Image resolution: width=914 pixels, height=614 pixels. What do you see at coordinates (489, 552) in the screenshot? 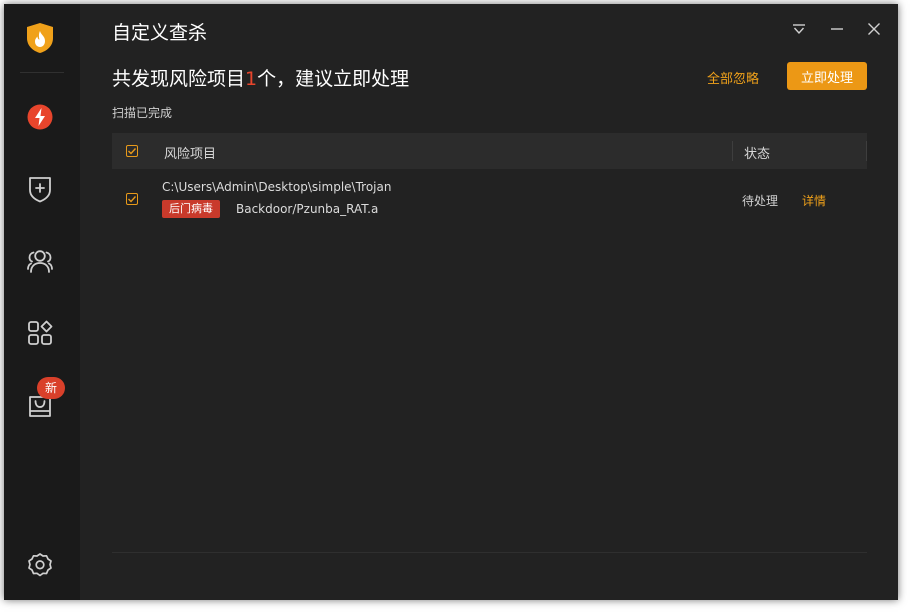
I see `footer-divider` at bounding box center [489, 552].